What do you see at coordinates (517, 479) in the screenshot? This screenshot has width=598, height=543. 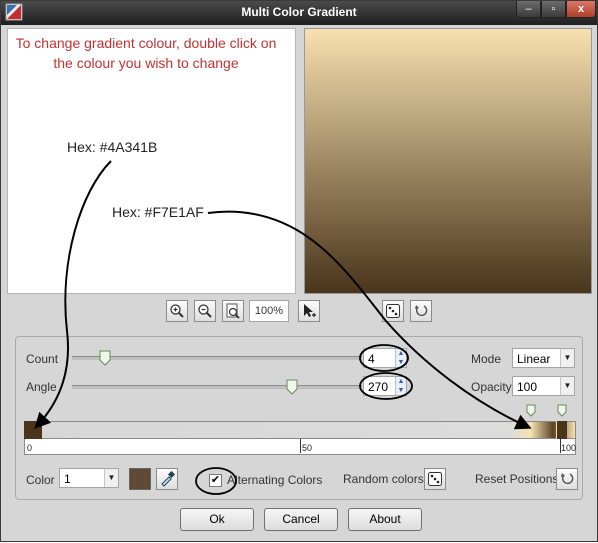 I see `reset-positions-label: Reset Positions` at bounding box center [517, 479].